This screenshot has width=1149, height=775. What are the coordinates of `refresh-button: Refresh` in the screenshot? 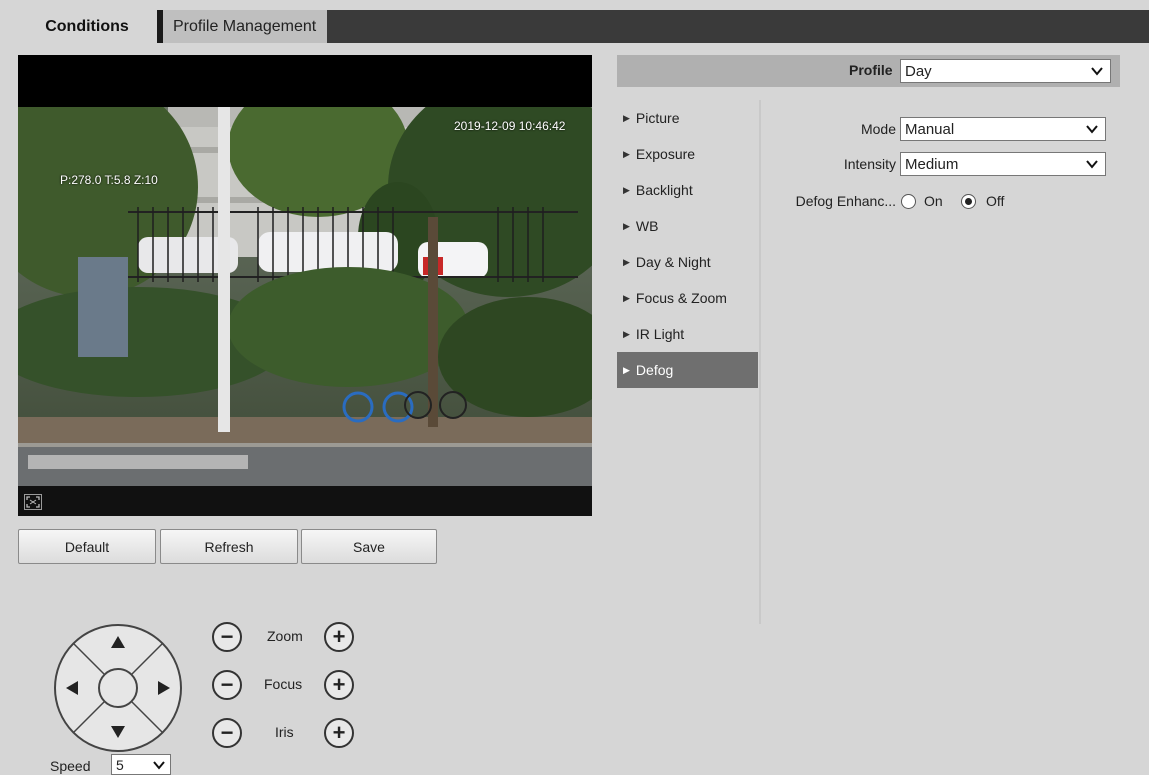 It's located at (229, 546).